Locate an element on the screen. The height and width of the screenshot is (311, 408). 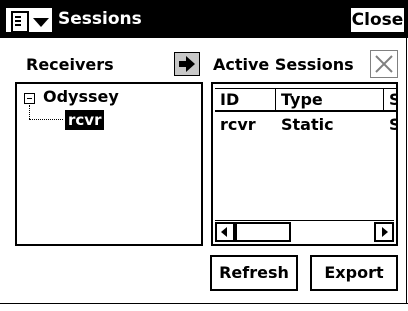
export-button: Export is located at coordinates (354, 273).